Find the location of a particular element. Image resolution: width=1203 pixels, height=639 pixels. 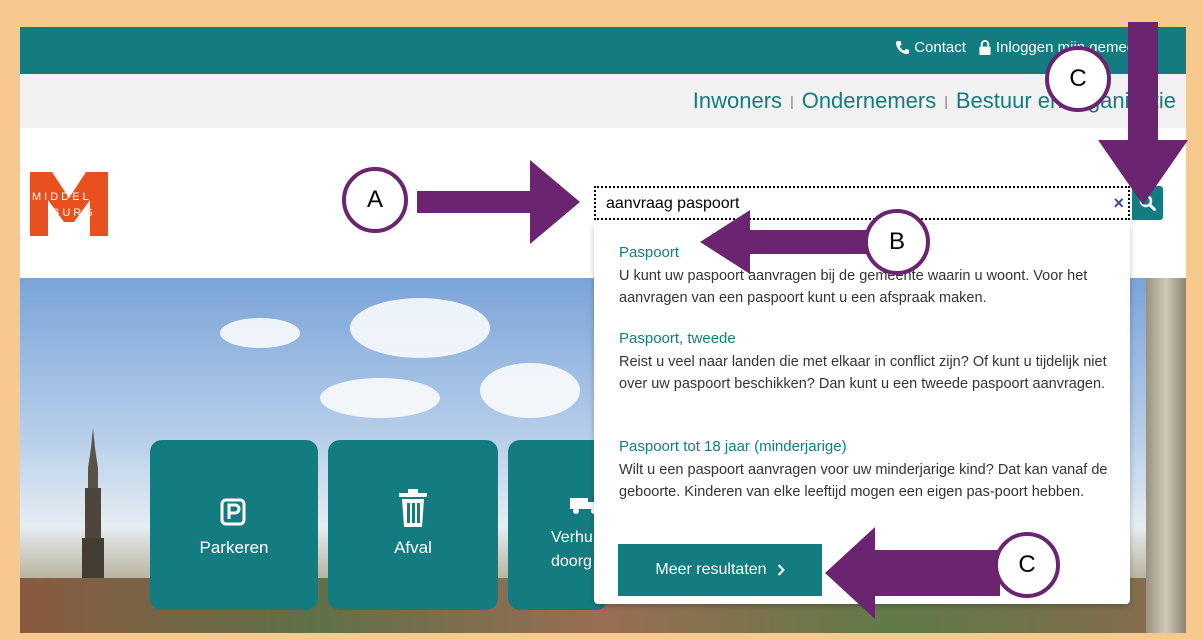

contact-label: Contact is located at coordinates (940, 47).